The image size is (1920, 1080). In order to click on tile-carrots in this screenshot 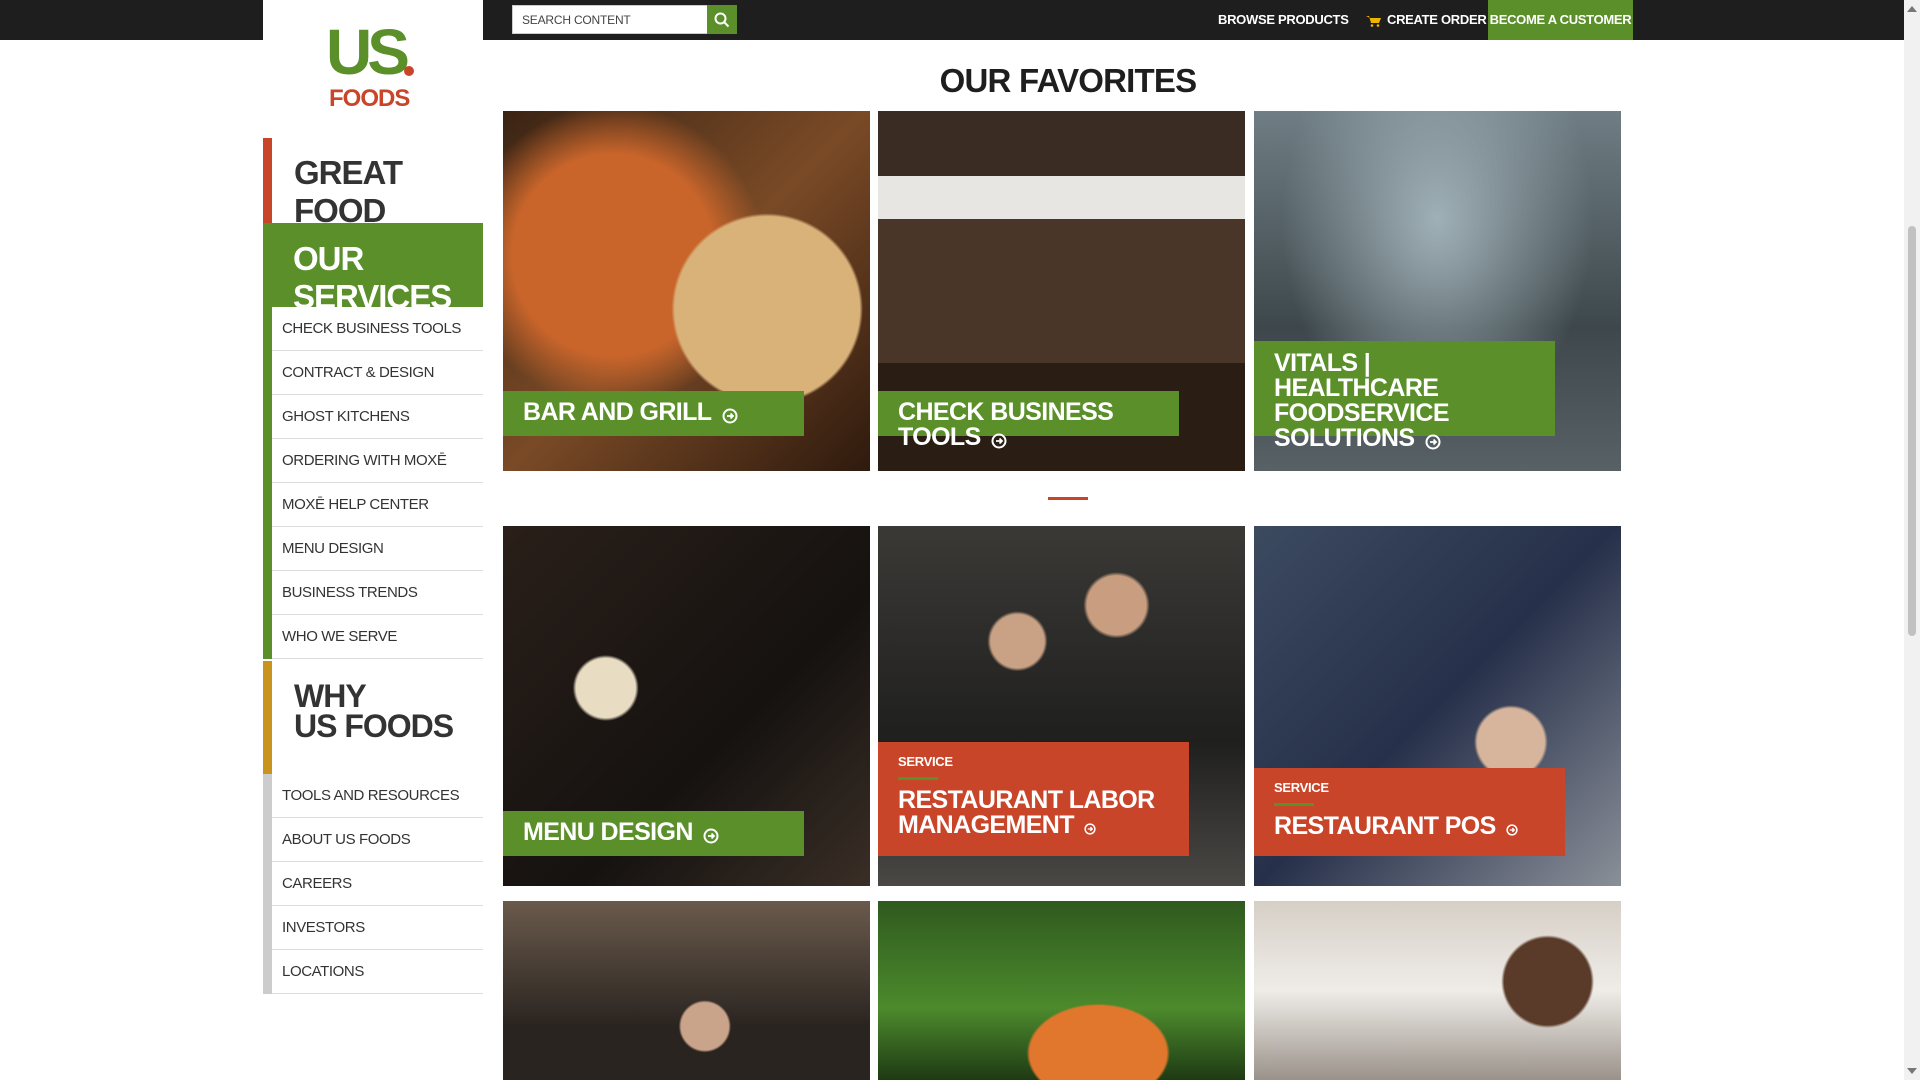, I will do `click(1061, 990)`.